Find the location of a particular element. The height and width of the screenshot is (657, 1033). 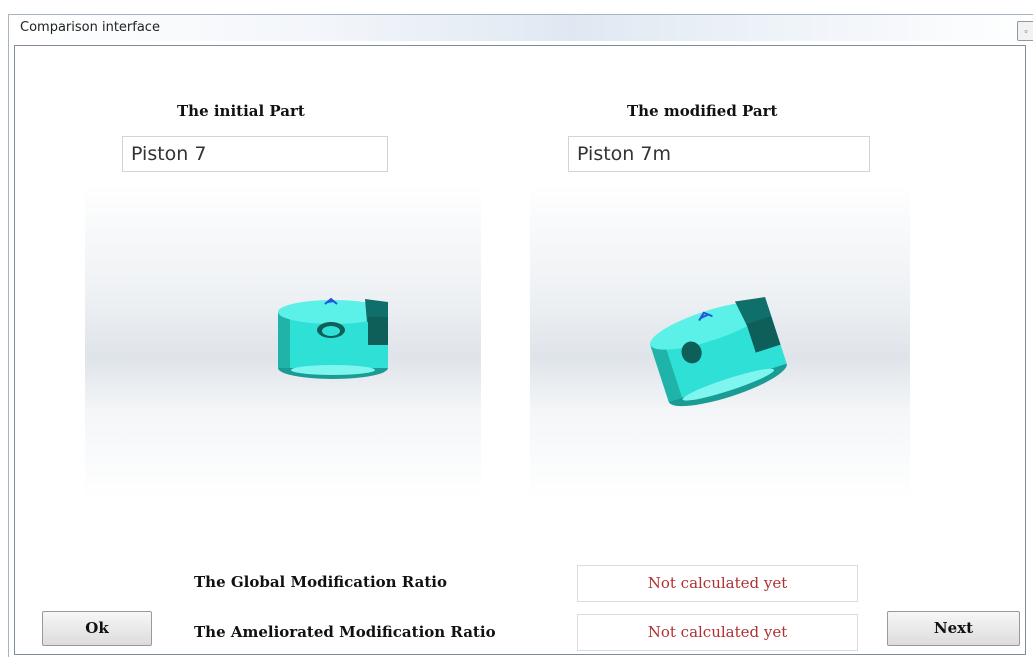

initial-part-heading: The initial Part is located at coordinates (241, 111).